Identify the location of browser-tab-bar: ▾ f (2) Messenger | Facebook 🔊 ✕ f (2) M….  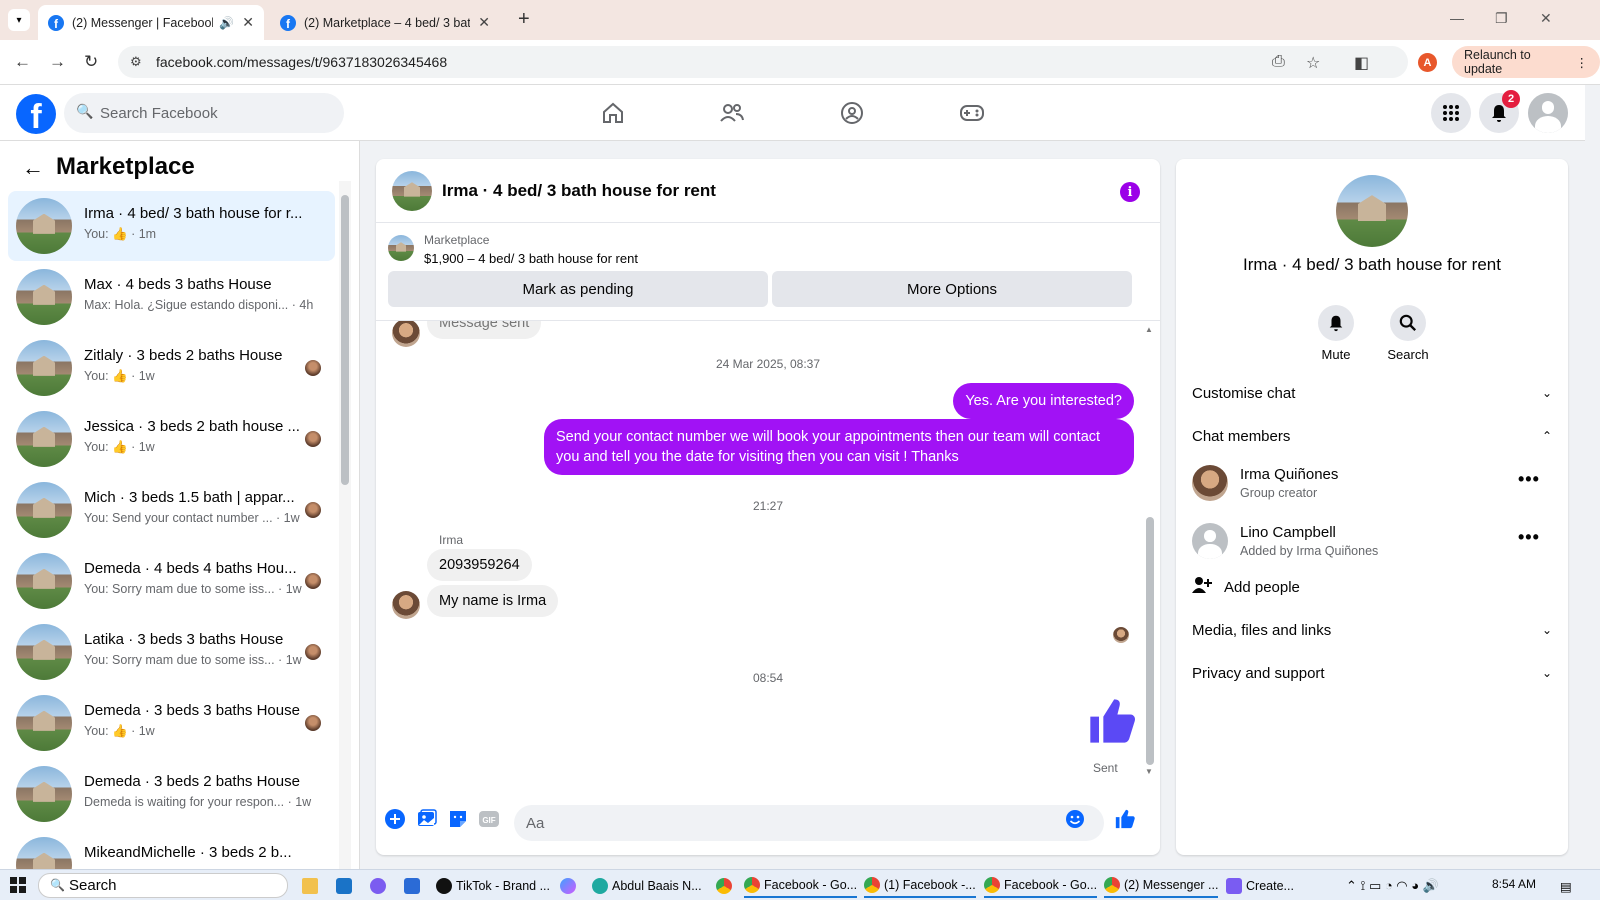
(800, 20).